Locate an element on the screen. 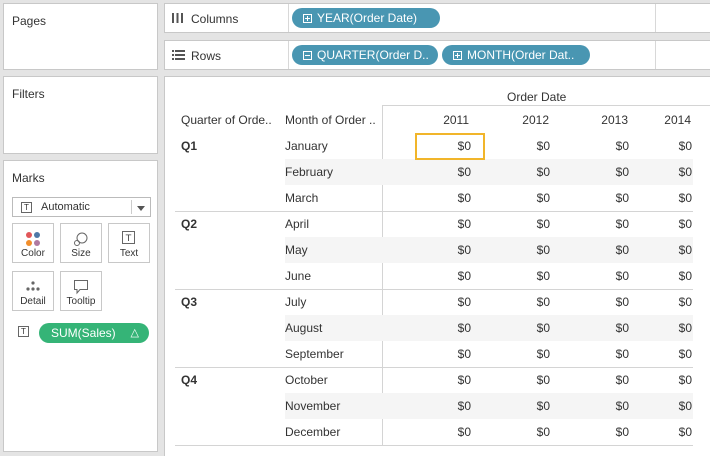 The width and height of the screenshot is (710, 456). year-header-2014: 2014 is located at coordinates (666, 120).